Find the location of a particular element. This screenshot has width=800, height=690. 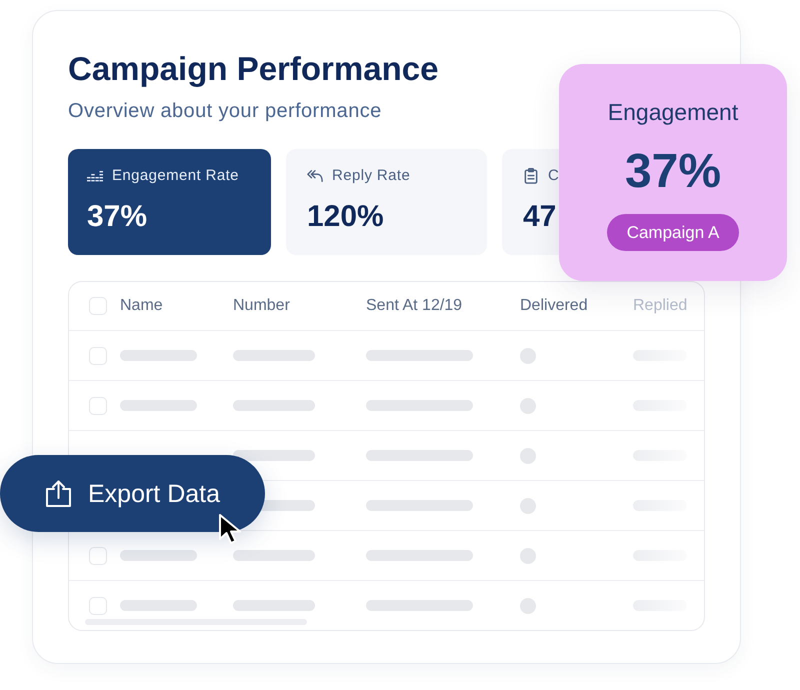

stat-label: Reply Rate is located at coordinates (371, 176).